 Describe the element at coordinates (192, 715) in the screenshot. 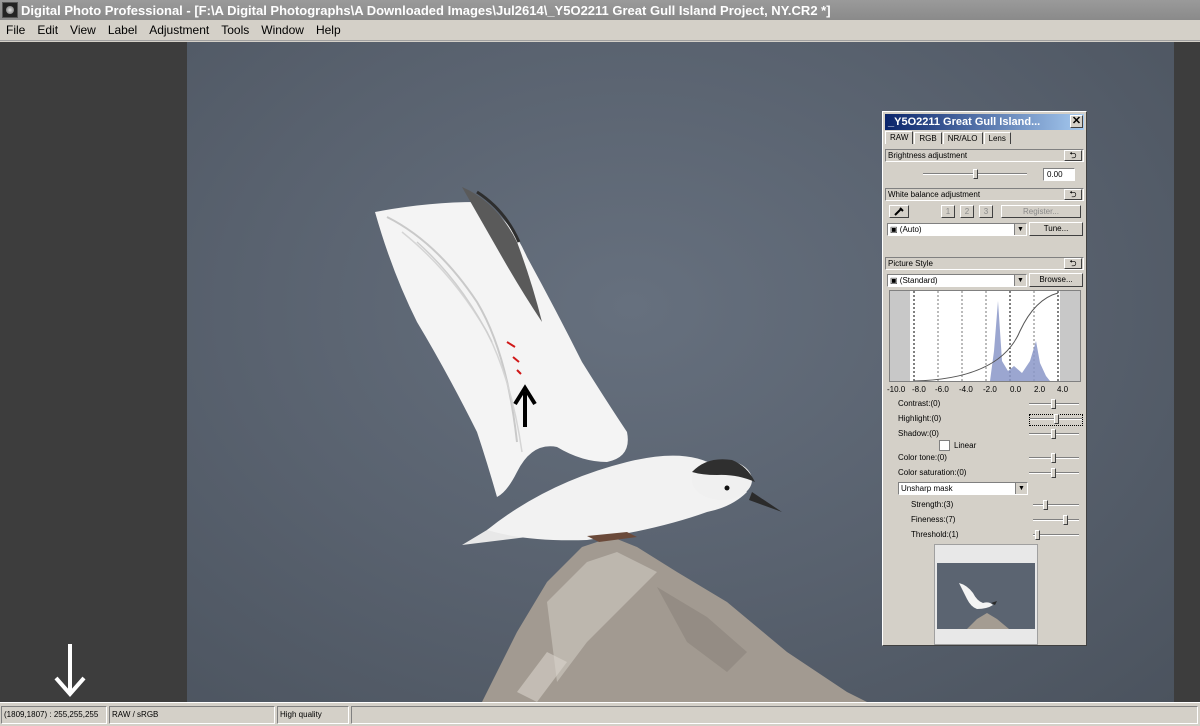

I see `color-space-info: RAW / sRGB` at that location.